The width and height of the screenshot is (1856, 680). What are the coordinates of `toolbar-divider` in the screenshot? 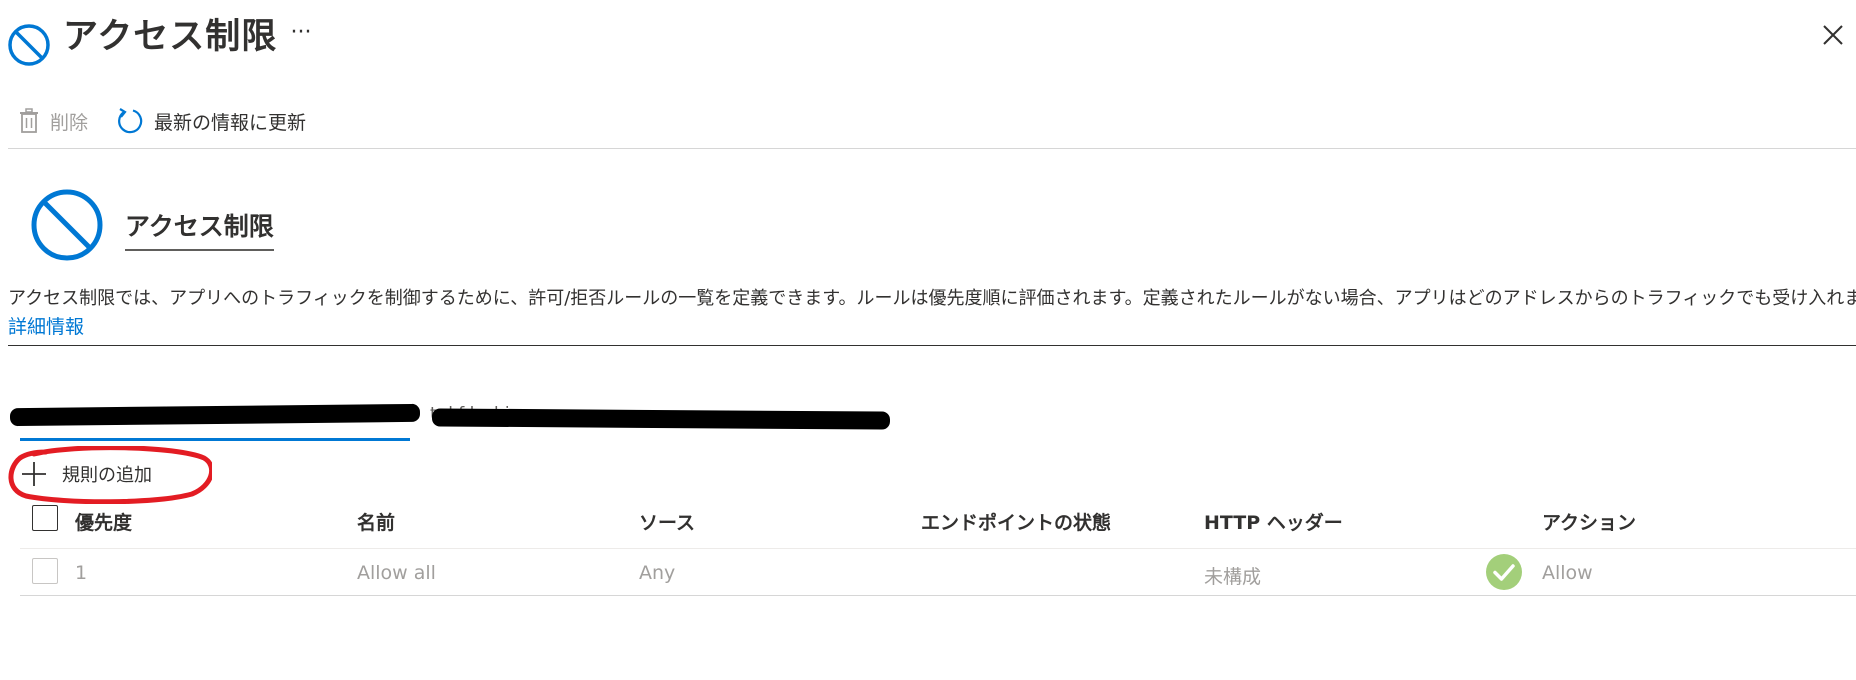 It's located at (932, 148).